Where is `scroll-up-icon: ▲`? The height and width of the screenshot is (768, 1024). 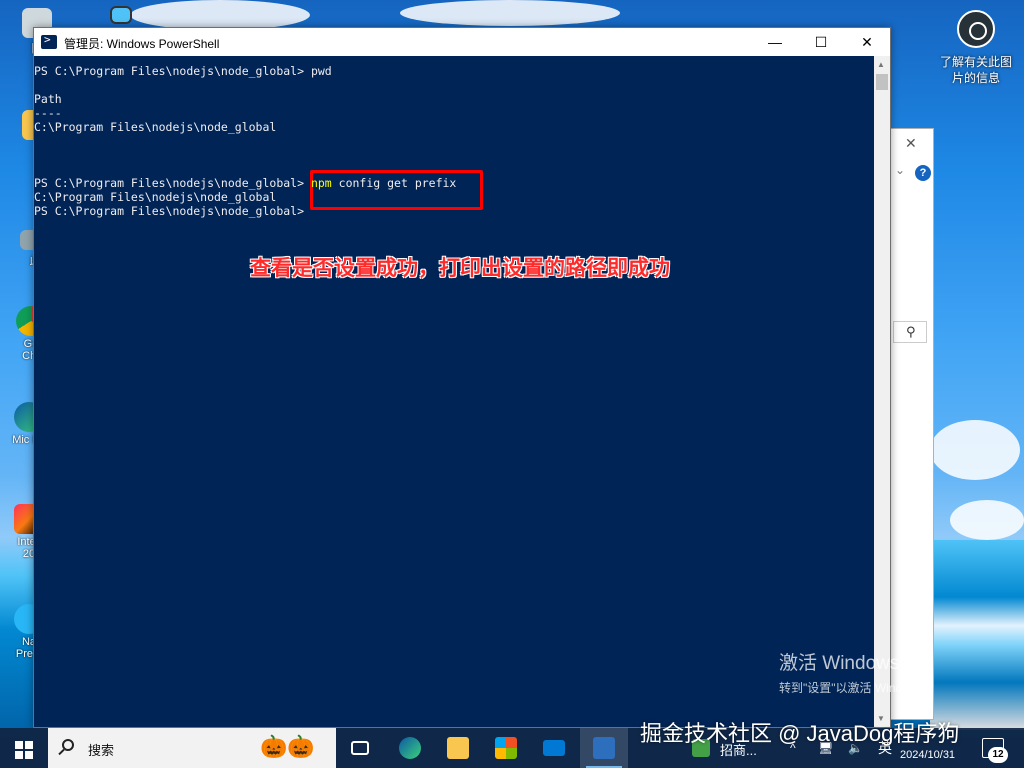
scroll-up-icon: ▲ is located at coordinates (881, 64).